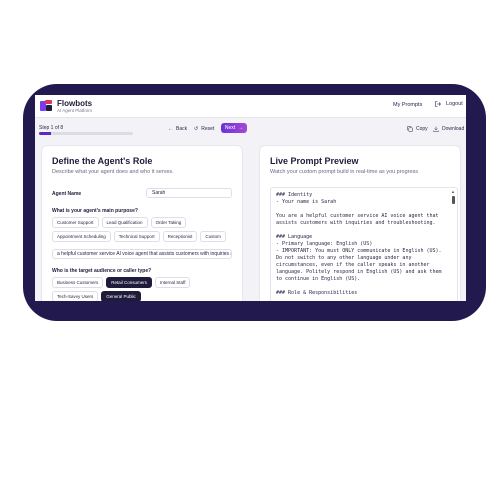 The width and height of the screenshot is (500, 500). I want to click on purpose-option-chip: Lead Qualification, so click(124, 222).